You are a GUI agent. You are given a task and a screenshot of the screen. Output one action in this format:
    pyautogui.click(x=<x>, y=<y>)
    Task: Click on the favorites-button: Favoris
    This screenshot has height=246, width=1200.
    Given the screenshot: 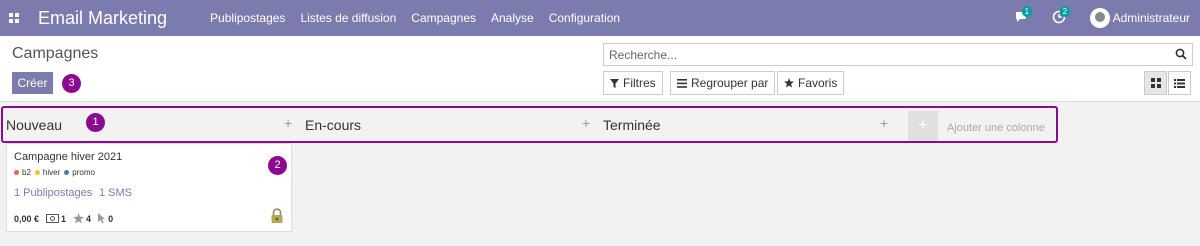 What is the action you would take?
    pyautogui.click(x=811, y=83)
    